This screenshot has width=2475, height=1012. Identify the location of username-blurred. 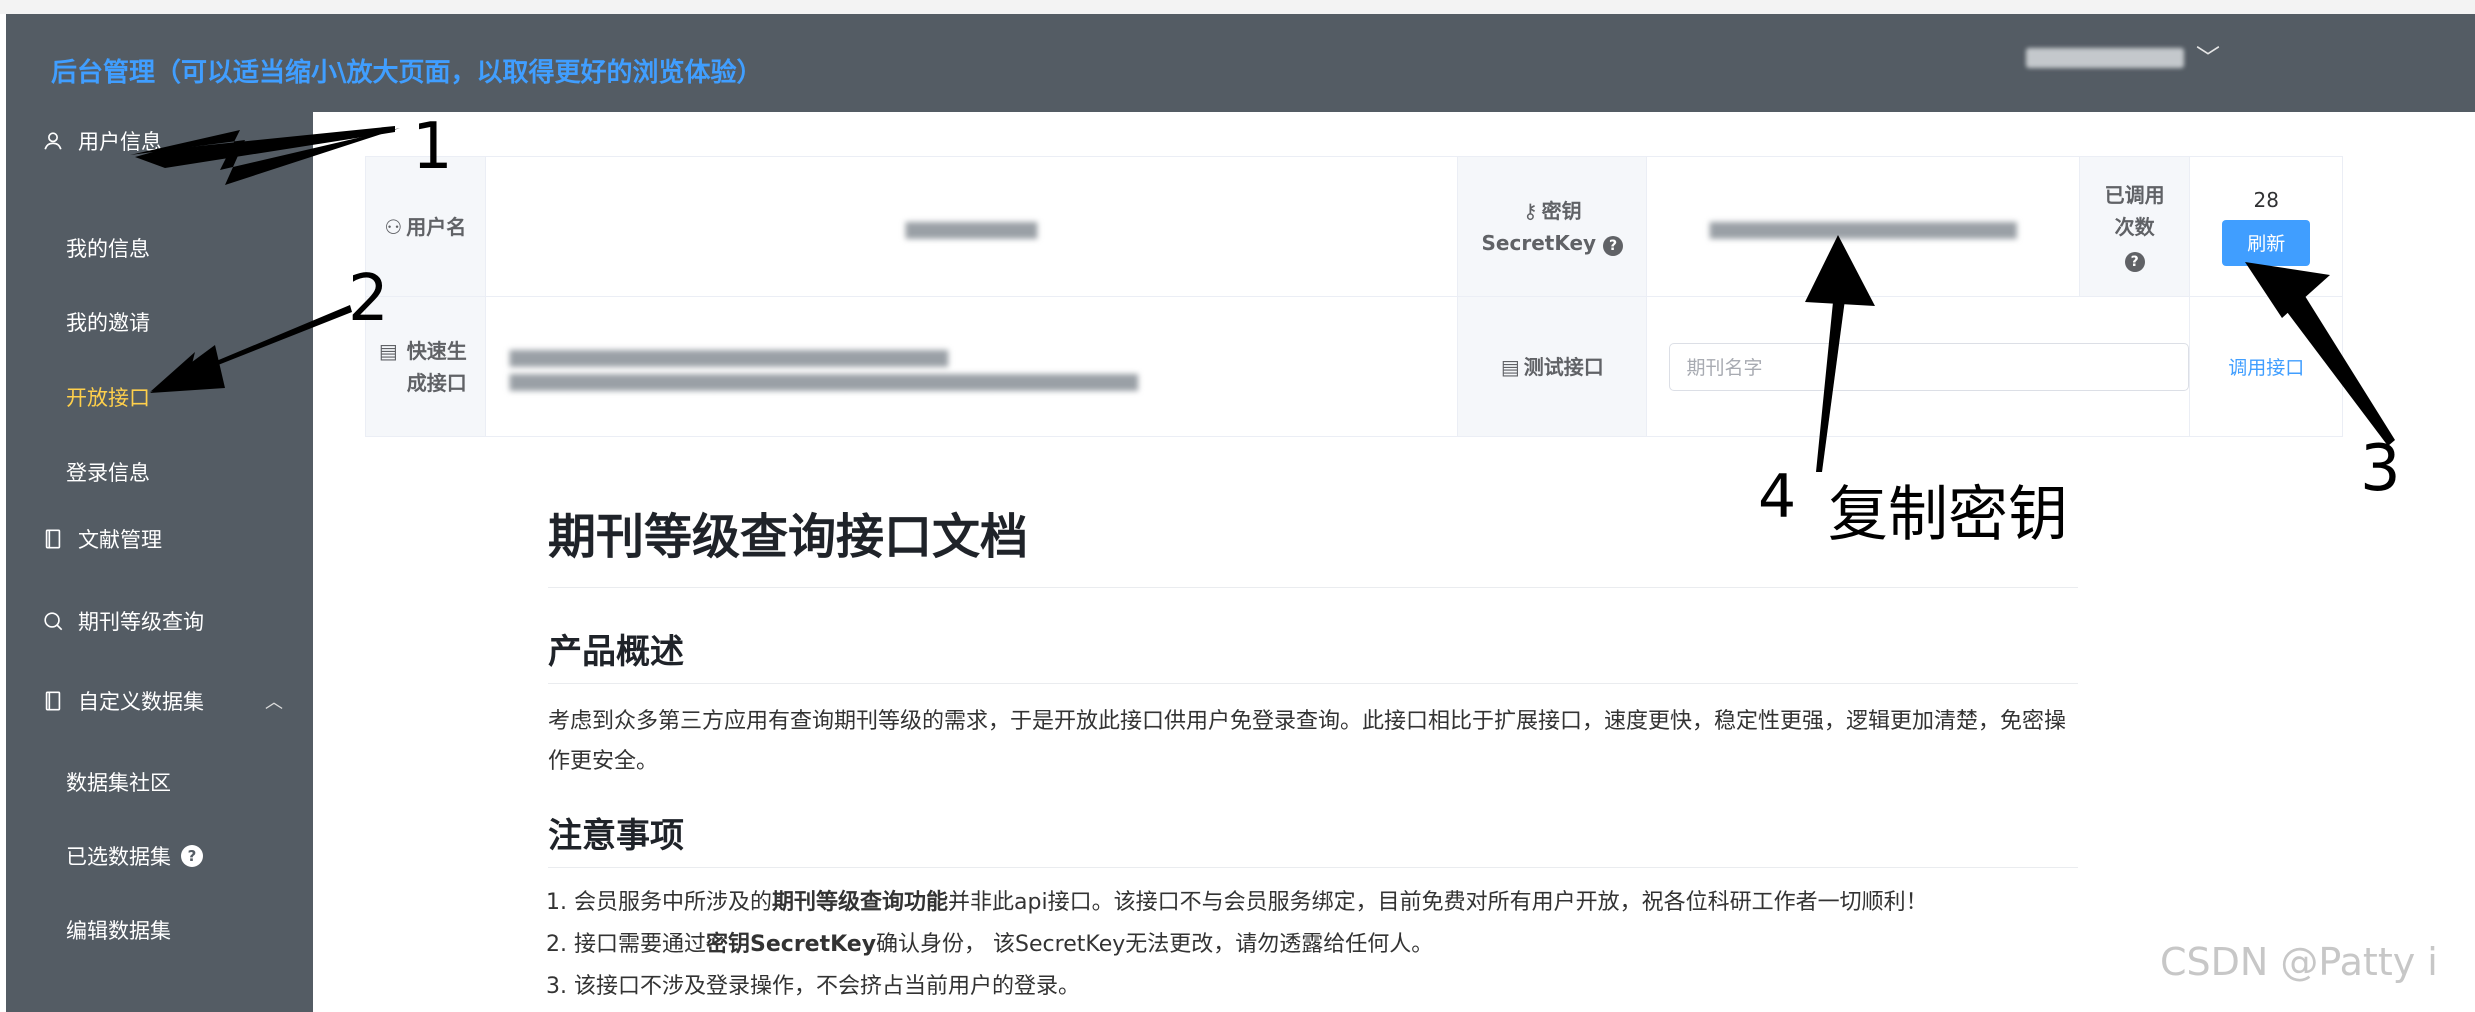
(2105, 58).